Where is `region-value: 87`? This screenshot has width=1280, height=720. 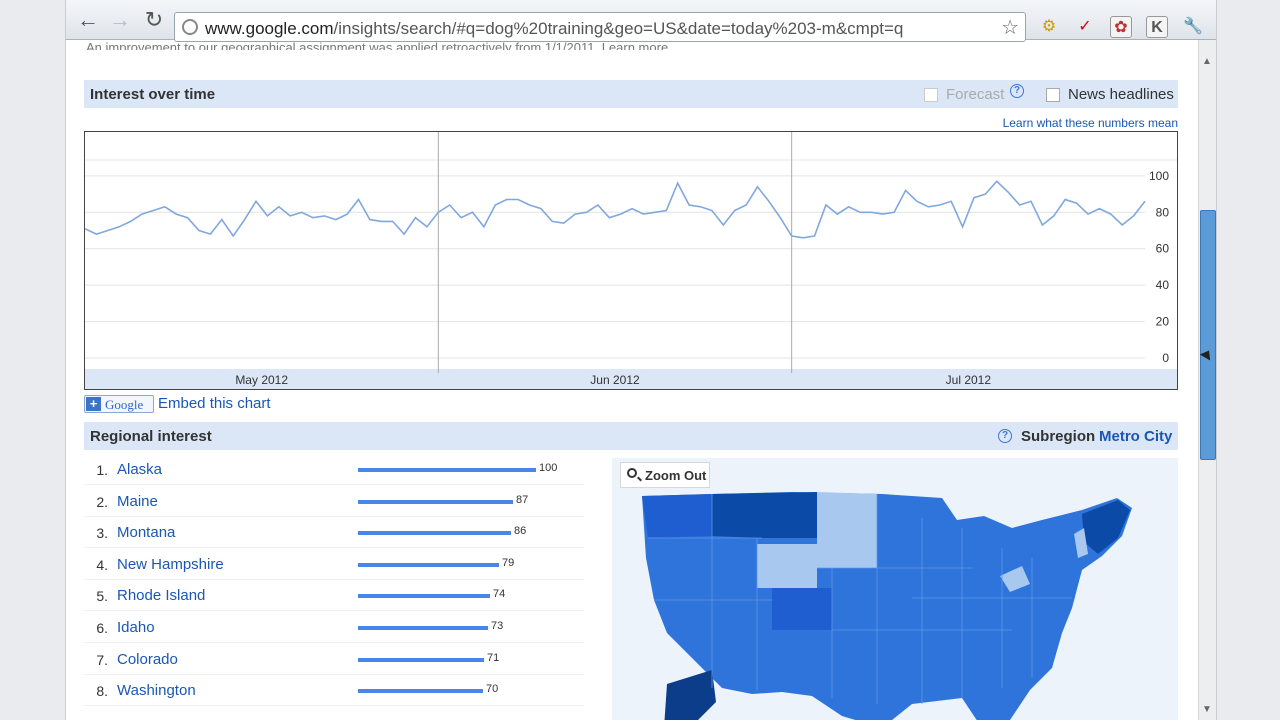 region-value: 87 is located at coordinates (522, 499).